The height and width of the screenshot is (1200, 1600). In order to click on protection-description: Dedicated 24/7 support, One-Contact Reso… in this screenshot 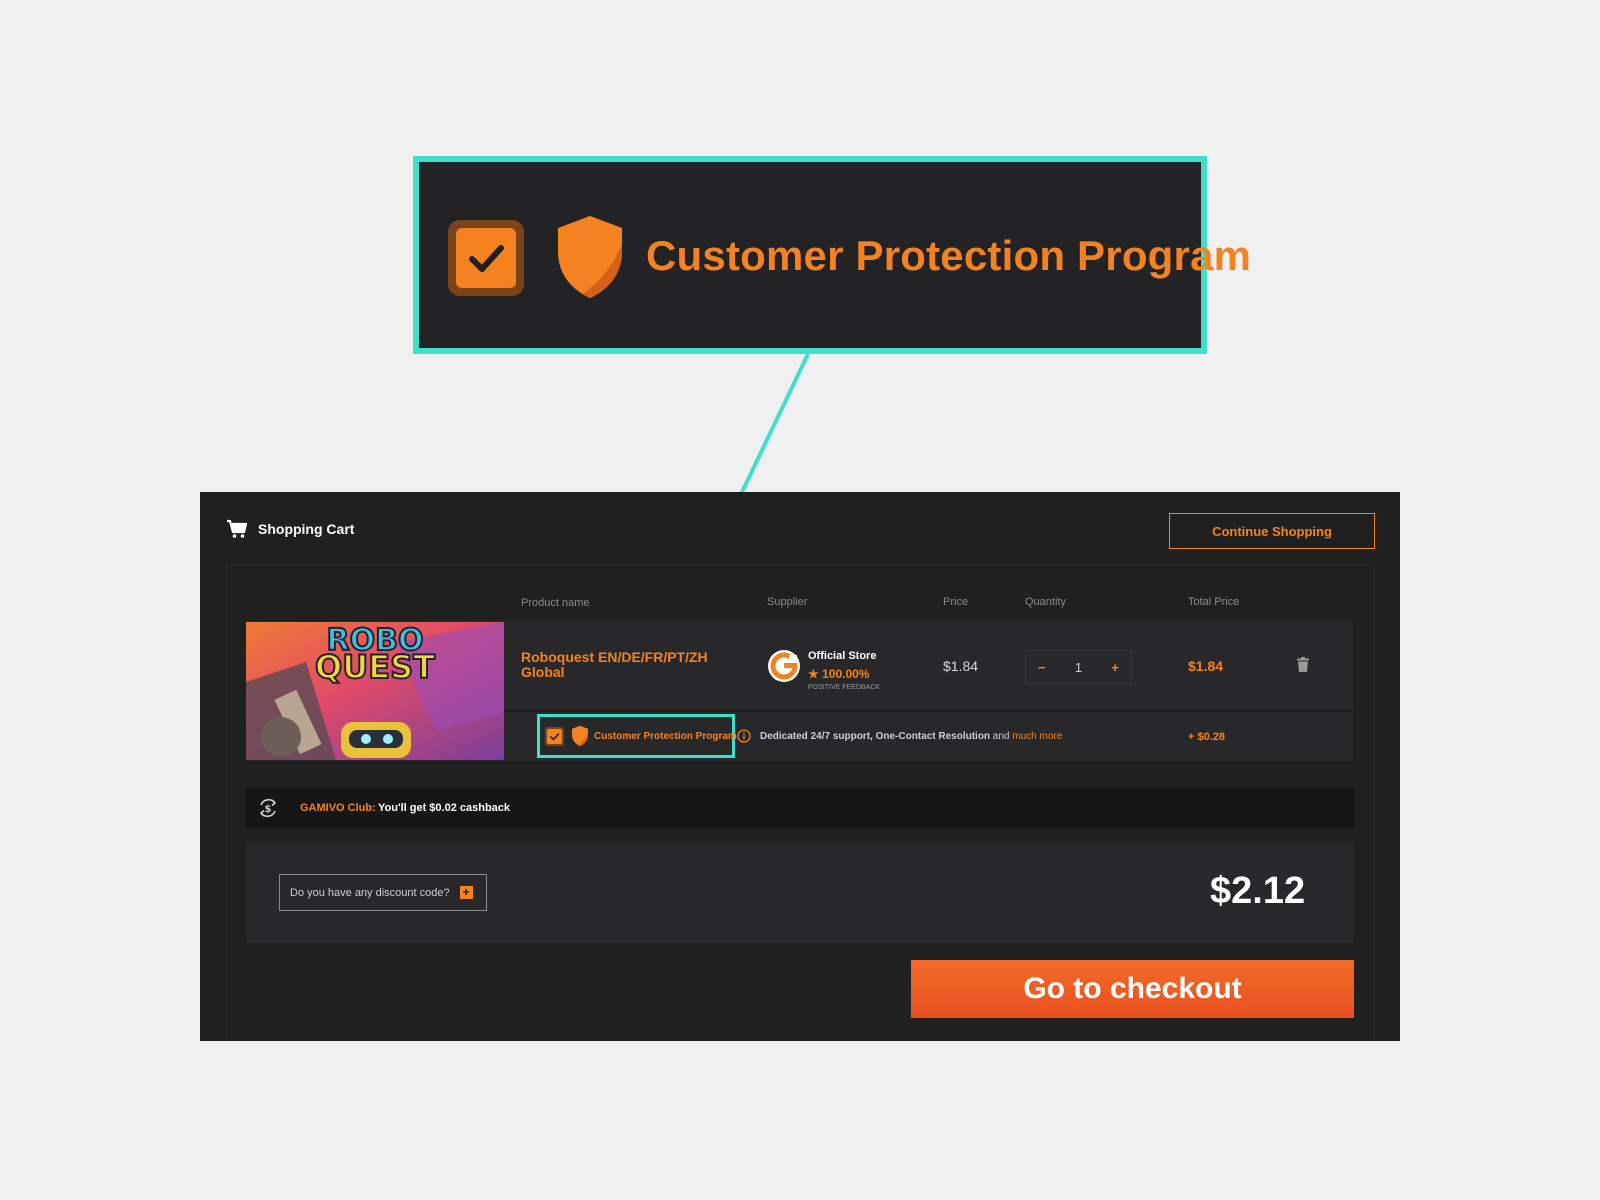, I will do `click(911, 736)`.